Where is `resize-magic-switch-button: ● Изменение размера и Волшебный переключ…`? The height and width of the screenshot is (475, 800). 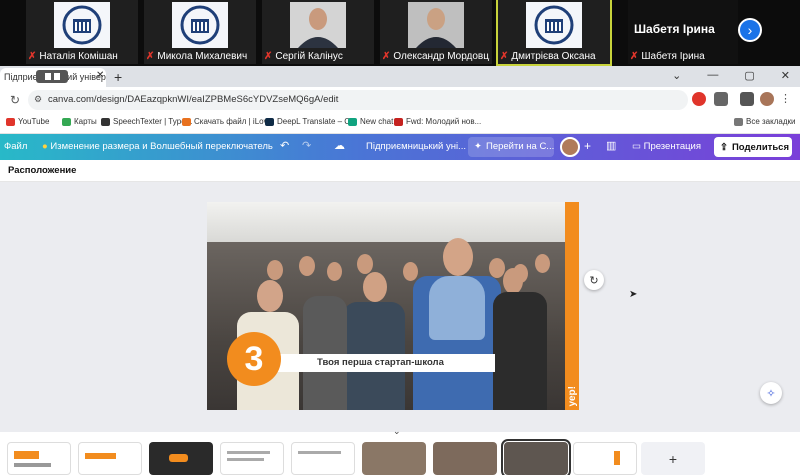 resize-magic-switch-button: ● Изменение размера и Волшебный переключ… is located at coordinates (157, 146).